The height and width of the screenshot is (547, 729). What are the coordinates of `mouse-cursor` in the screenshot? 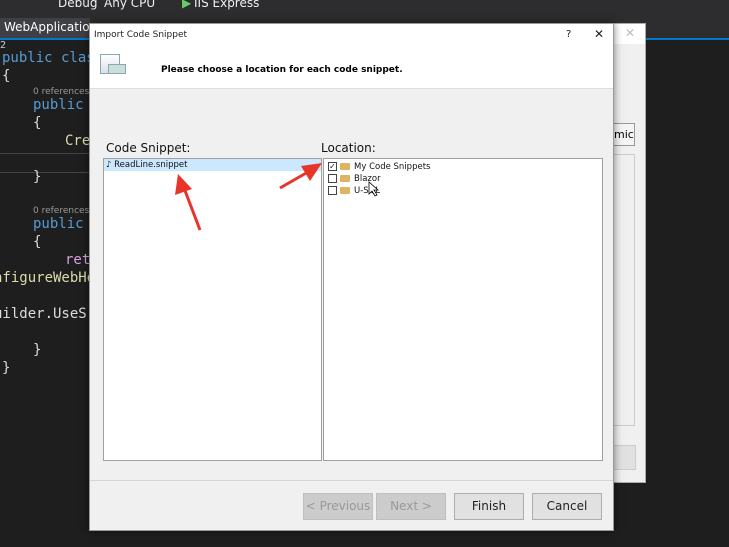 It's located at (374, 189).